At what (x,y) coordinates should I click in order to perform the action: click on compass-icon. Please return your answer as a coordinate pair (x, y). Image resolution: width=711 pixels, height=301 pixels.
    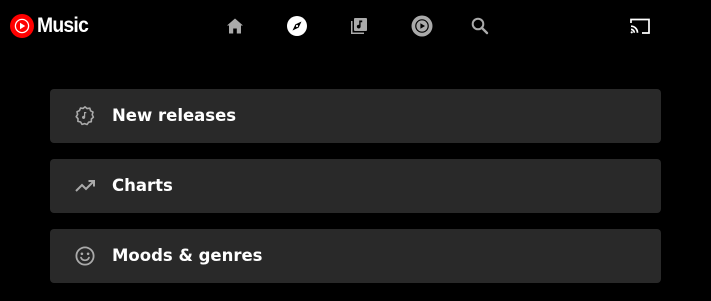
    Looking at the image, I should click on (297, 26).